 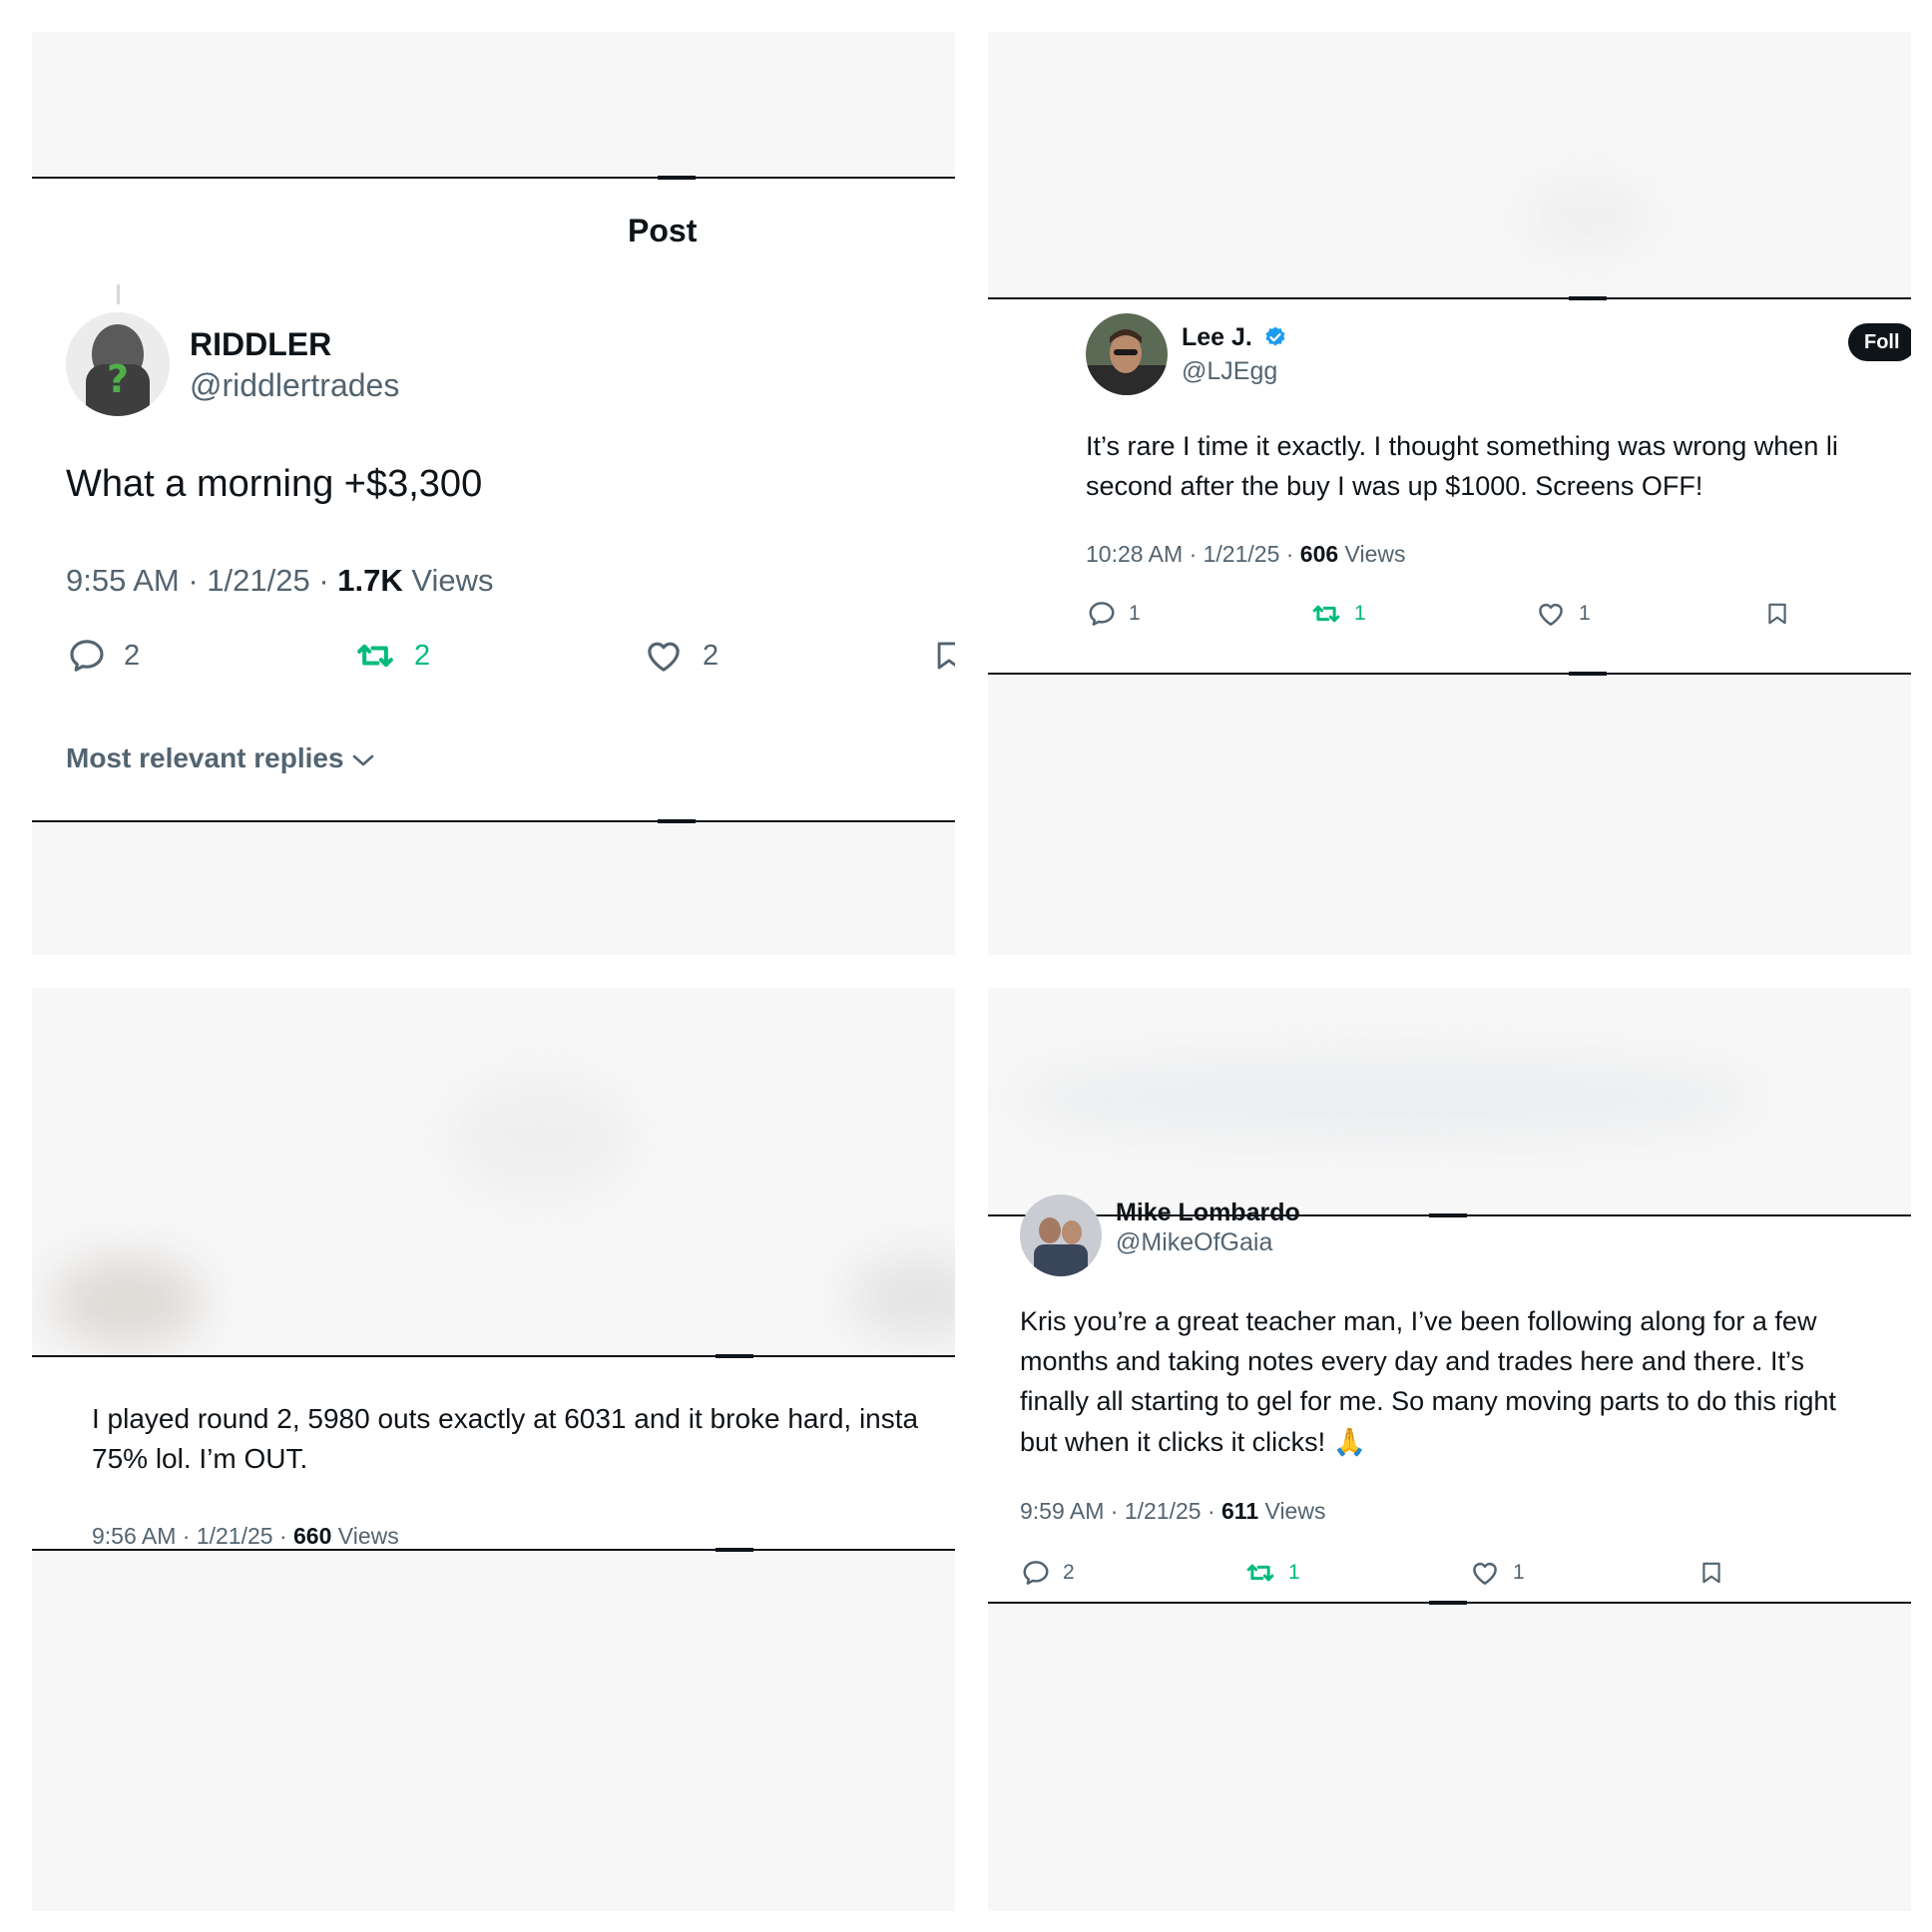 What do you see at coordinates (260, 344) in the screenshot?
I see `author-name: RIDDLER` at bounding box center [260, 344].